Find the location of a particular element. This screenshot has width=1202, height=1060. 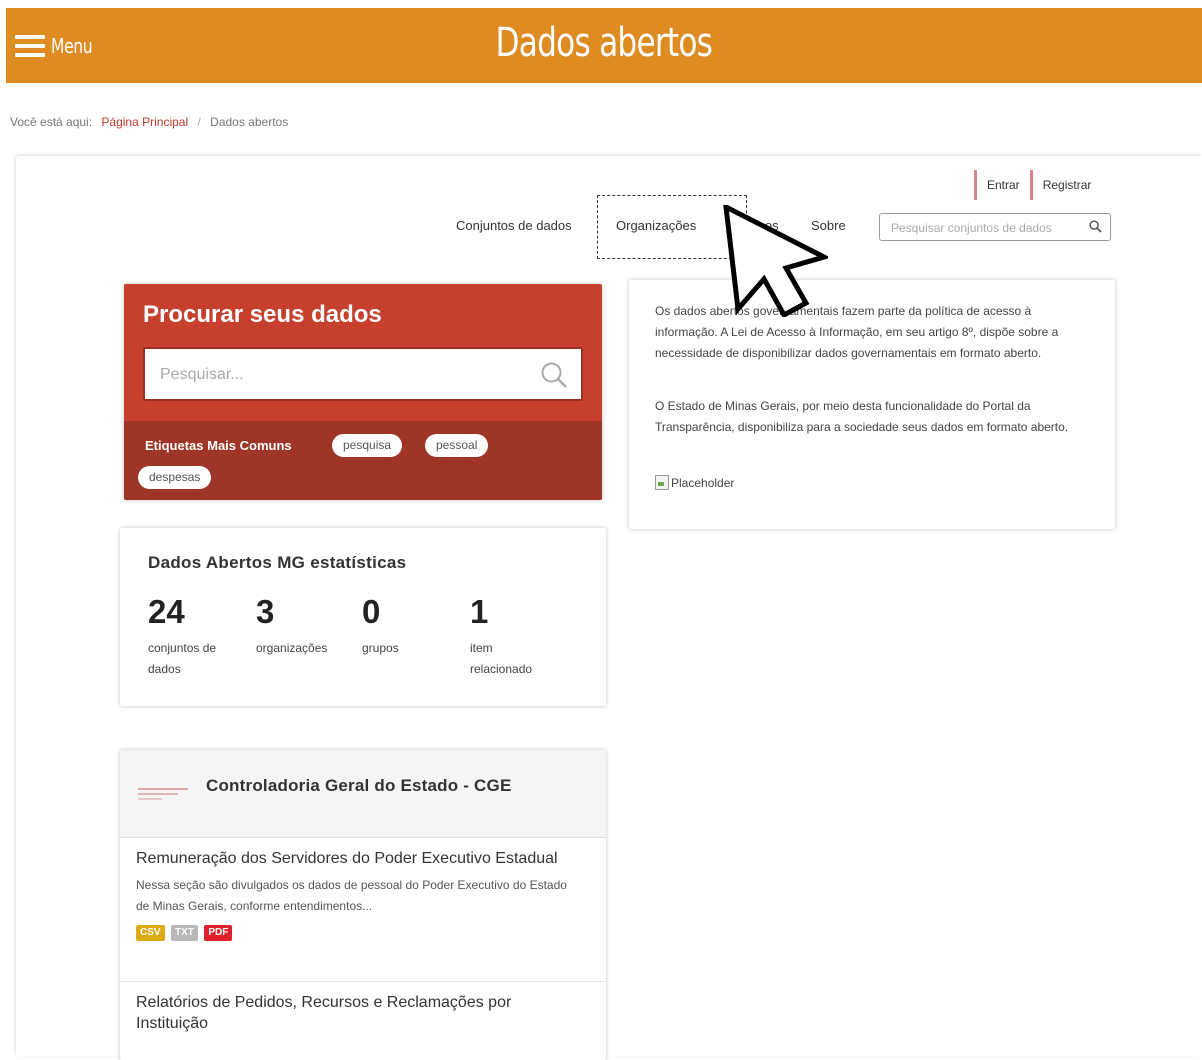

stat-value: 3 is located at coordinates (265, 611).